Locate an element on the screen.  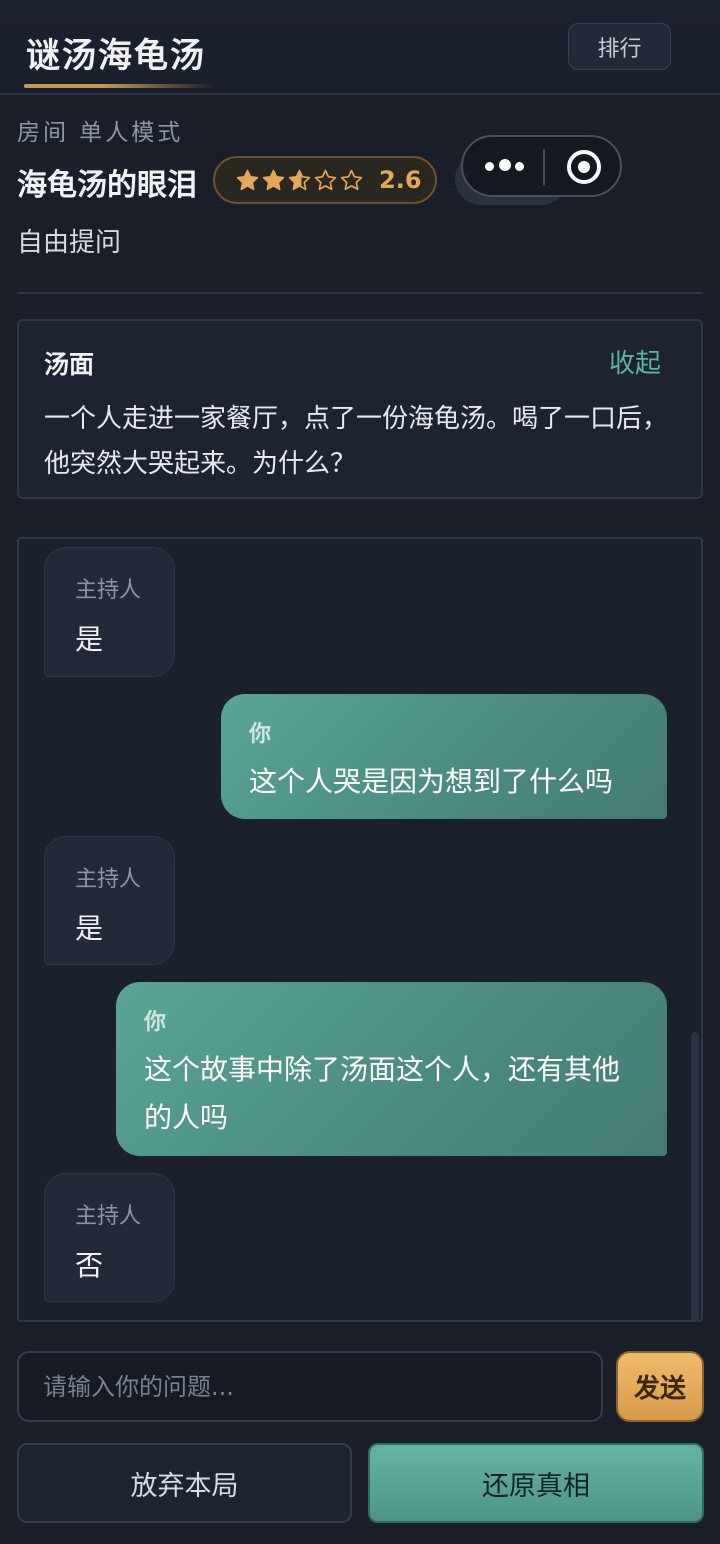
message-text: 这个人哭是因为想到了什么吗 is located at coordinates (431, 781).